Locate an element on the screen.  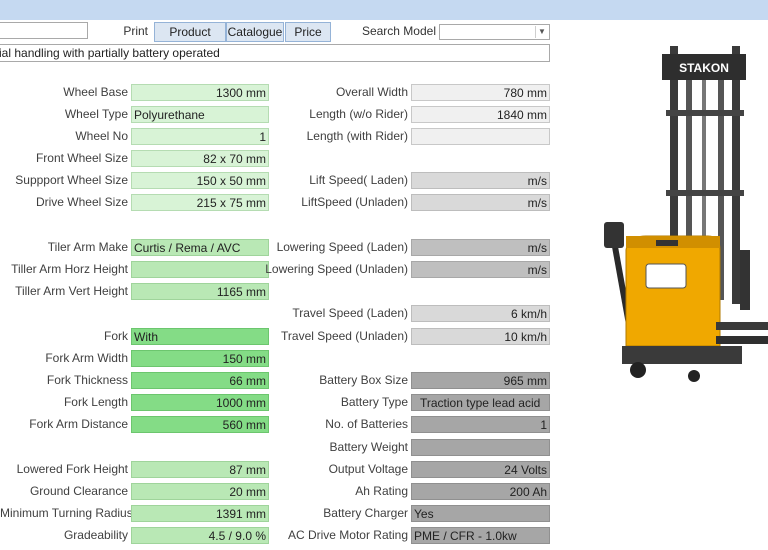
field-tiller-arm-horz-height is located at coordinates (200, 269).